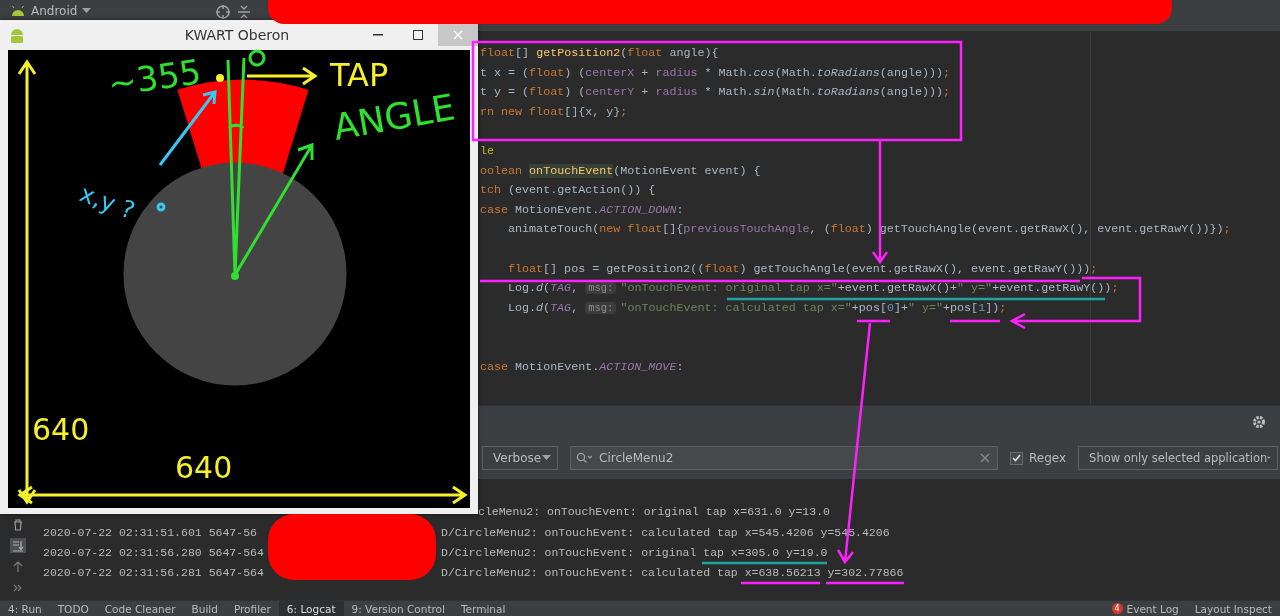 The width and height of the screenshot is (1280, 616). I want to click on minimize-icon, so click(378, 35).